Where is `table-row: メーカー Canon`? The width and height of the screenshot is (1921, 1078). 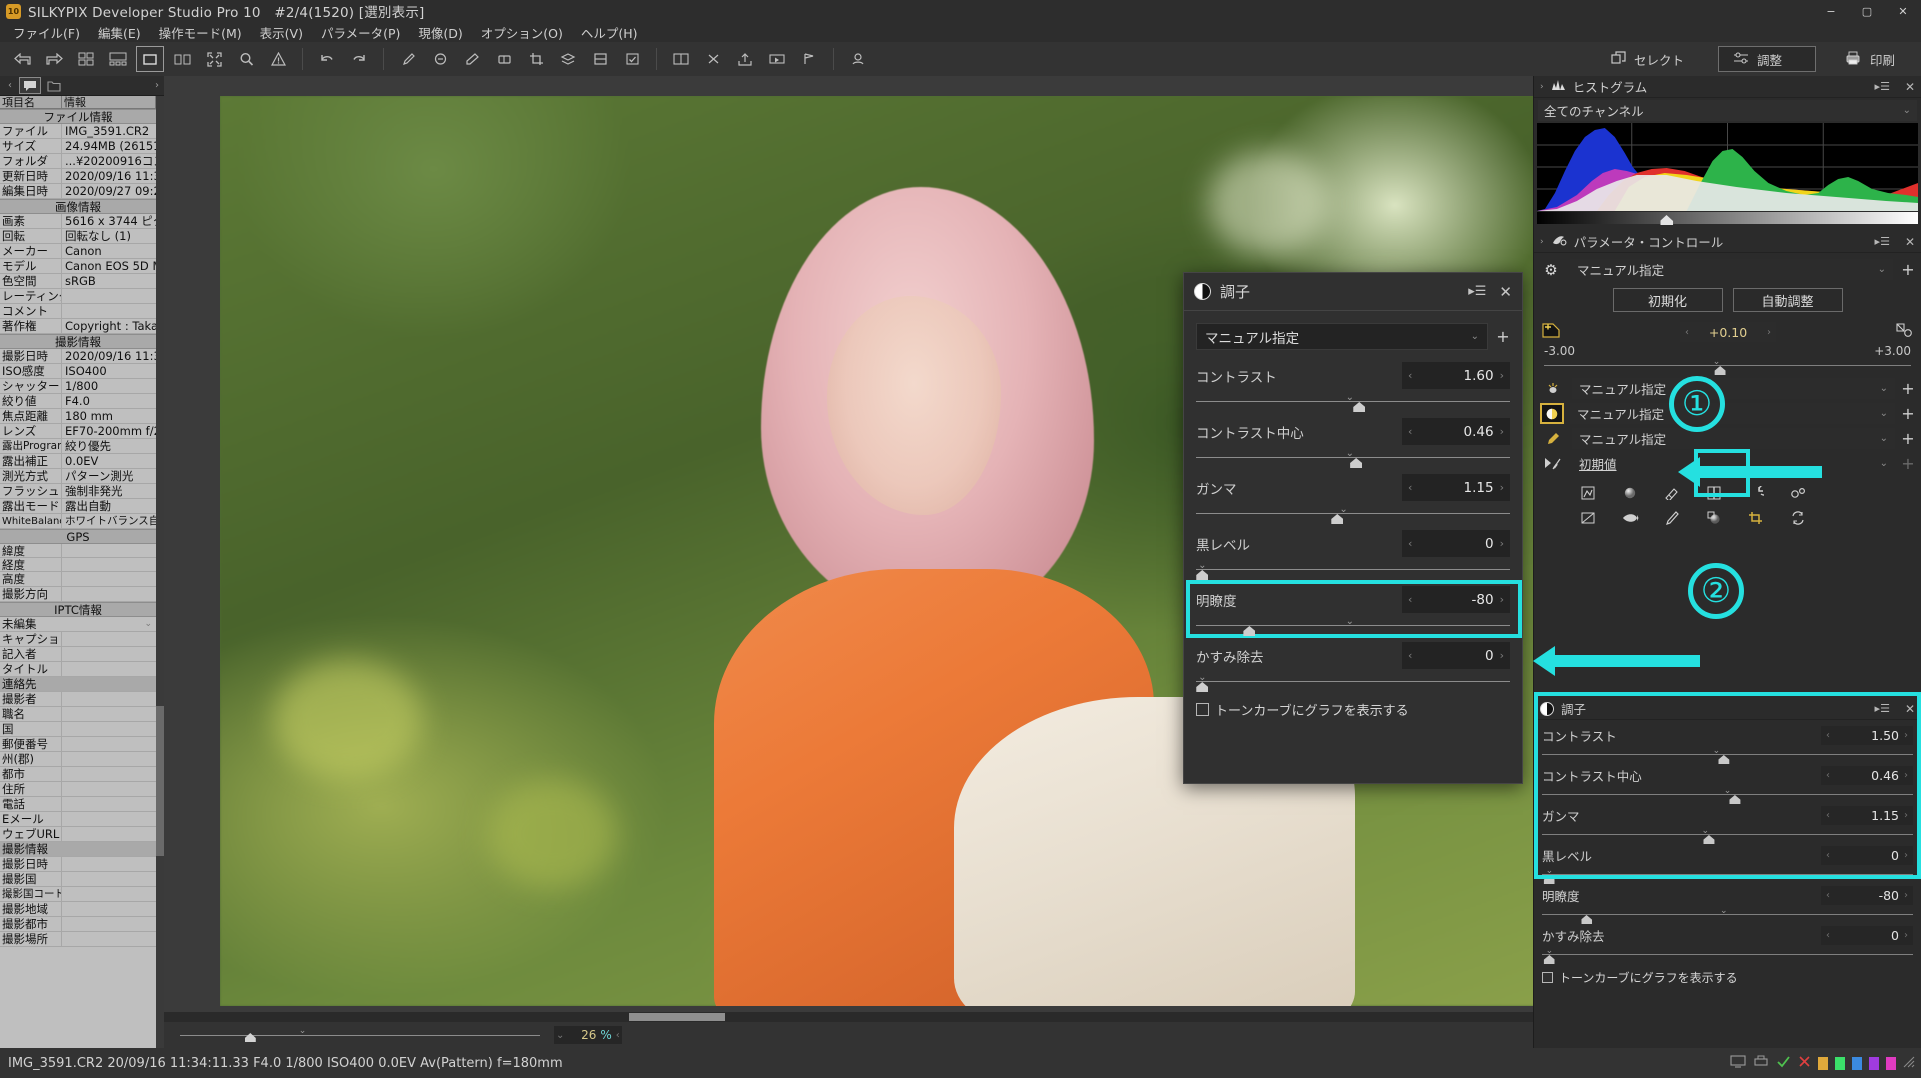 table-row: メーカー Canon is located at coordinates (78, 251).